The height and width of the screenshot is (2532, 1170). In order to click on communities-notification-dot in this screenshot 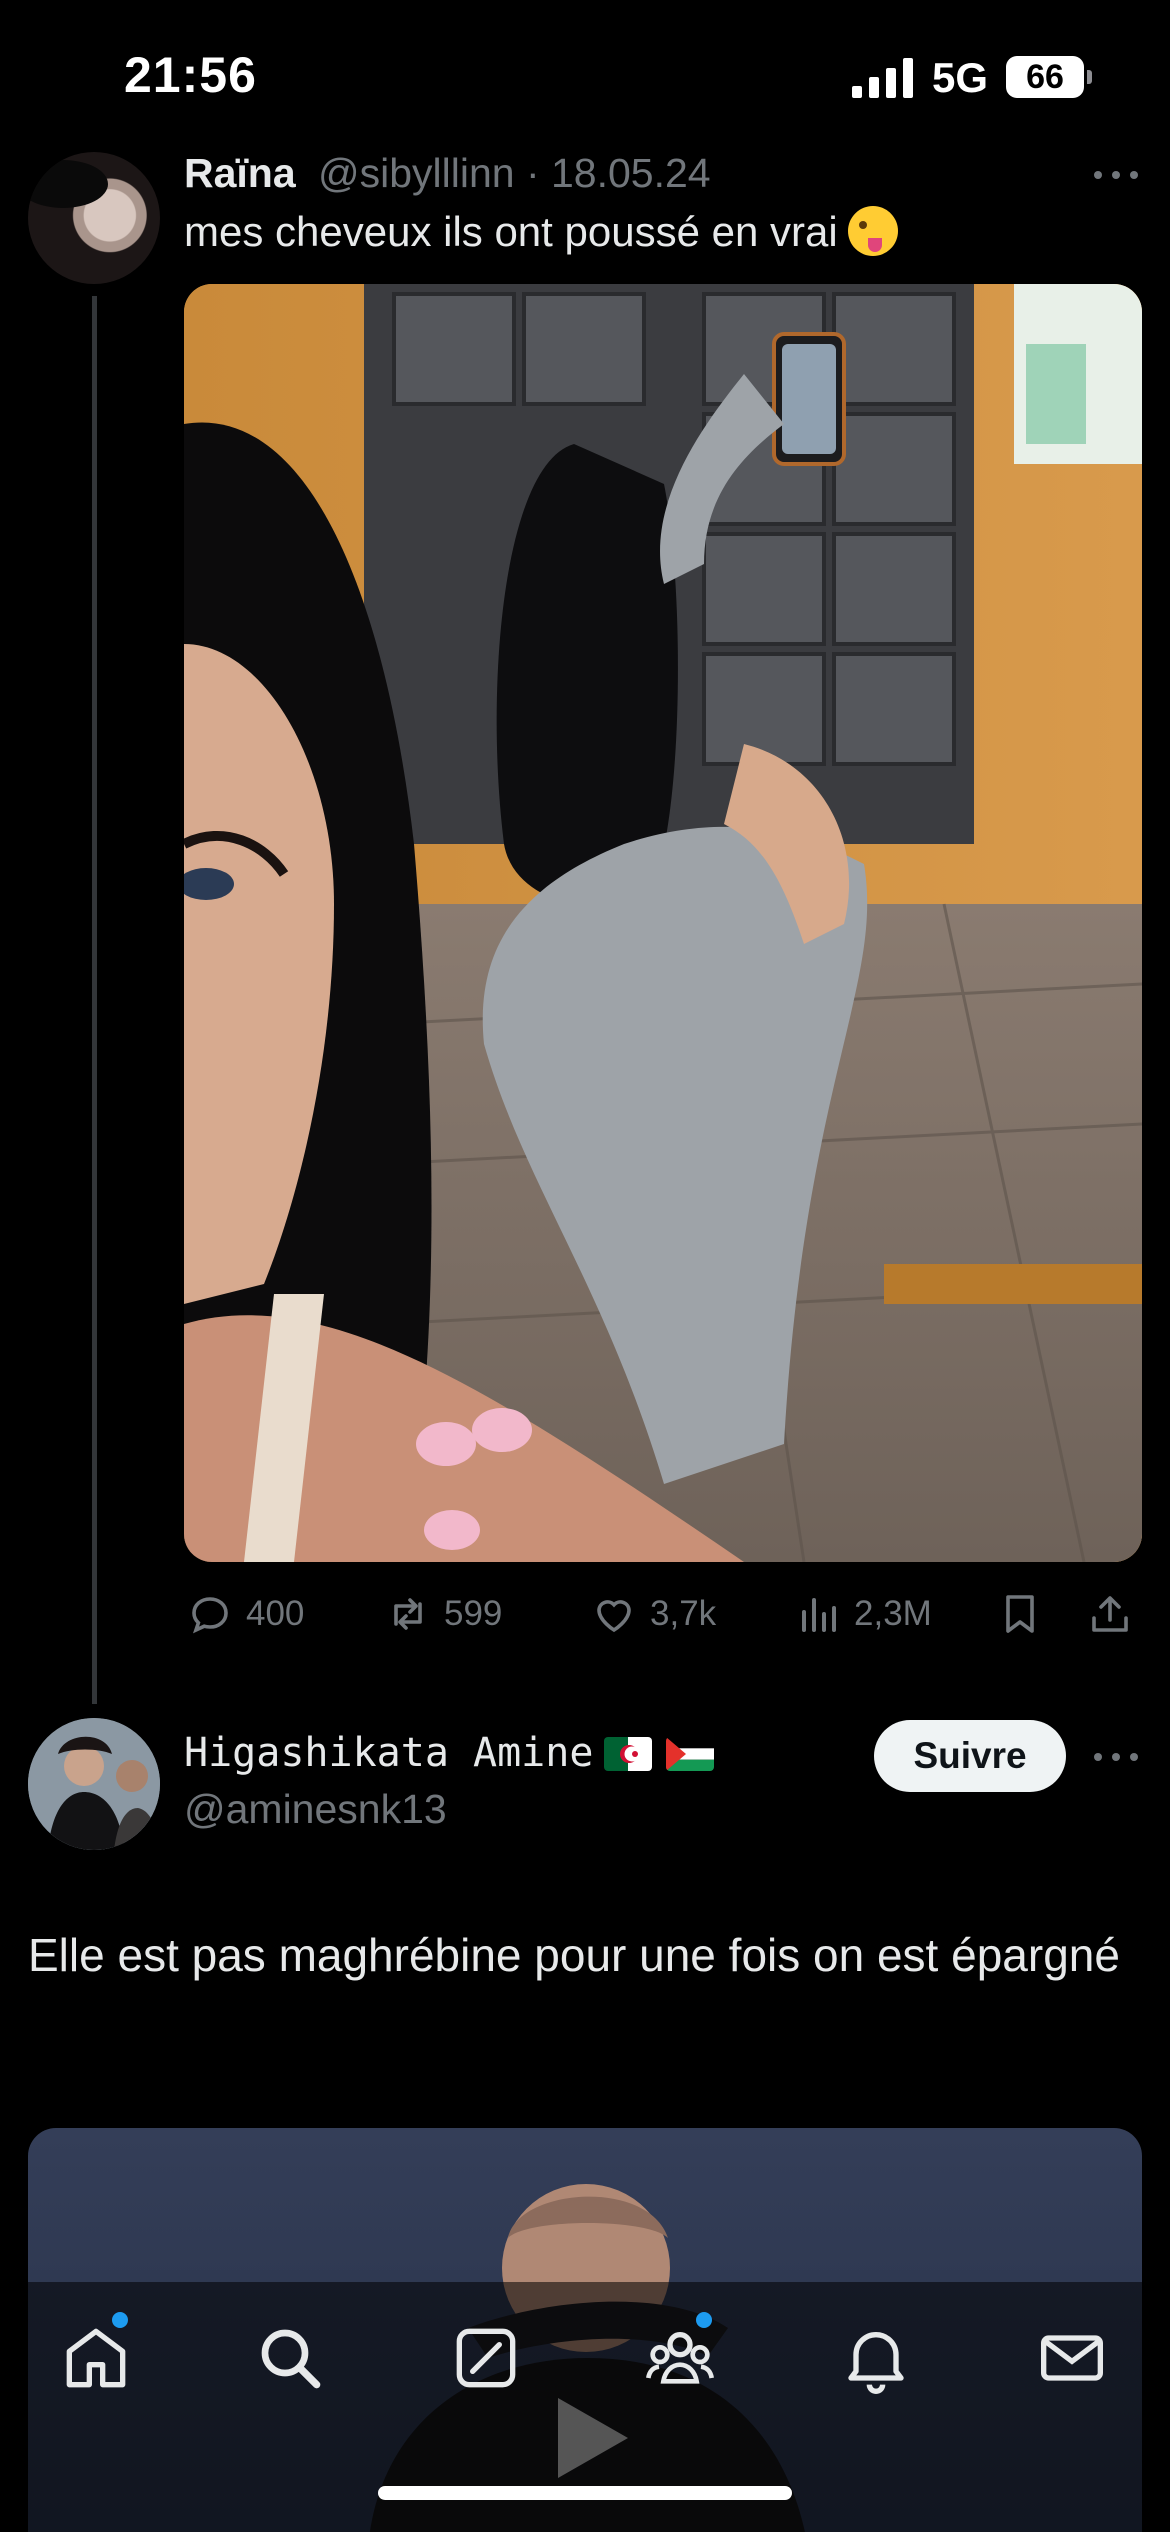, I will do `click(704, 2320)`.